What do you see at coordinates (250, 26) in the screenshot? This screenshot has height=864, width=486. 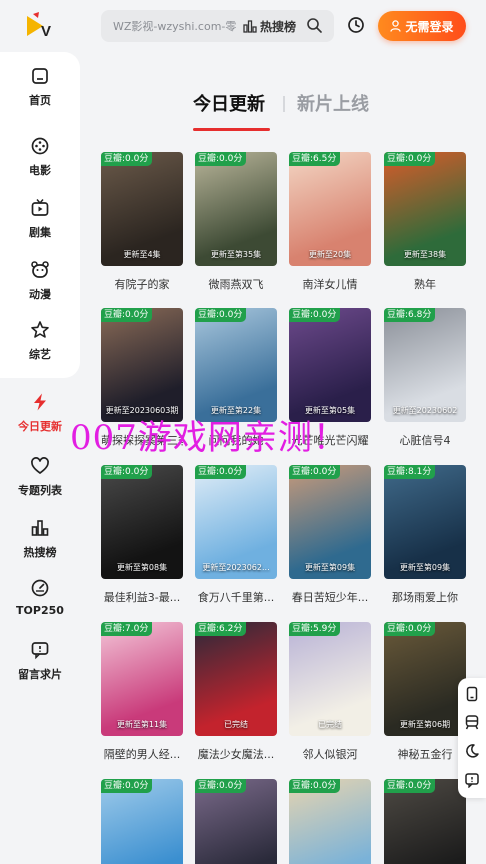 I see `bar-chart-icon` at bounding box center [250, 26].